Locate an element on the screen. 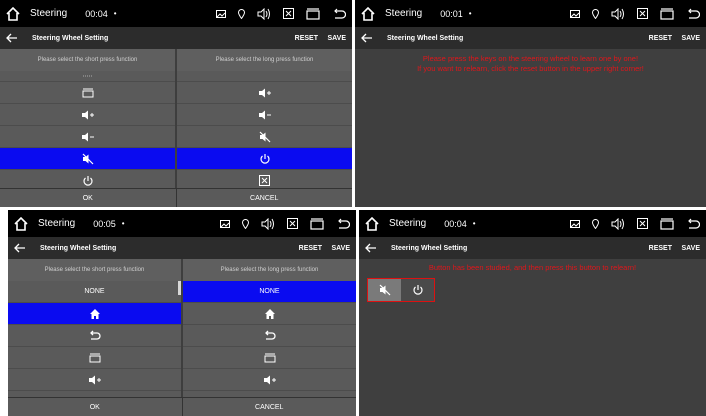 The image size is (706, 416). power-icon is located at coordinates (417, 290).